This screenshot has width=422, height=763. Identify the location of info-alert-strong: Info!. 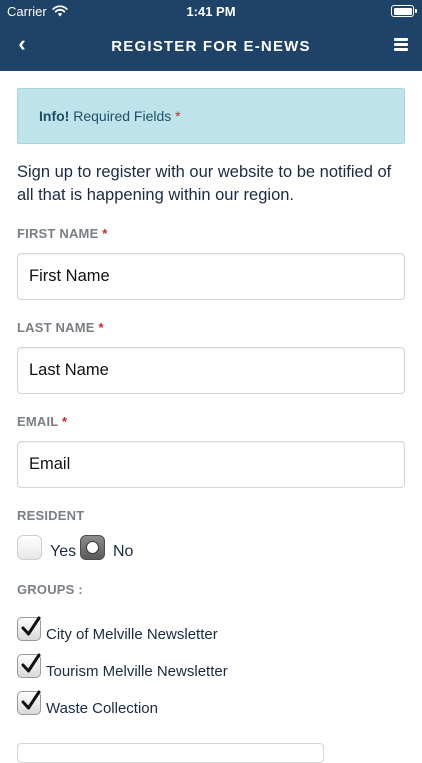
(54, 116).